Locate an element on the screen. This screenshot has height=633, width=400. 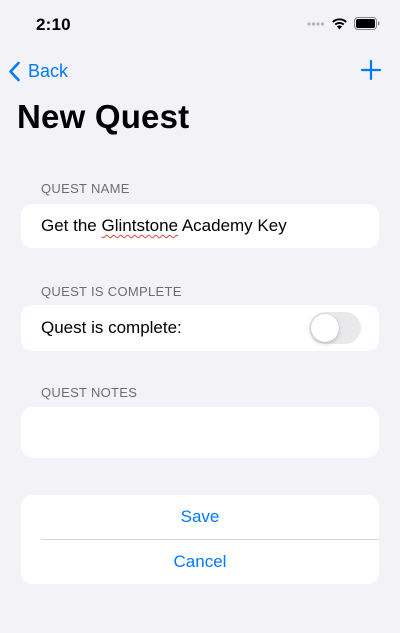
chevron-left-icon is located at coordinates (14, 71).